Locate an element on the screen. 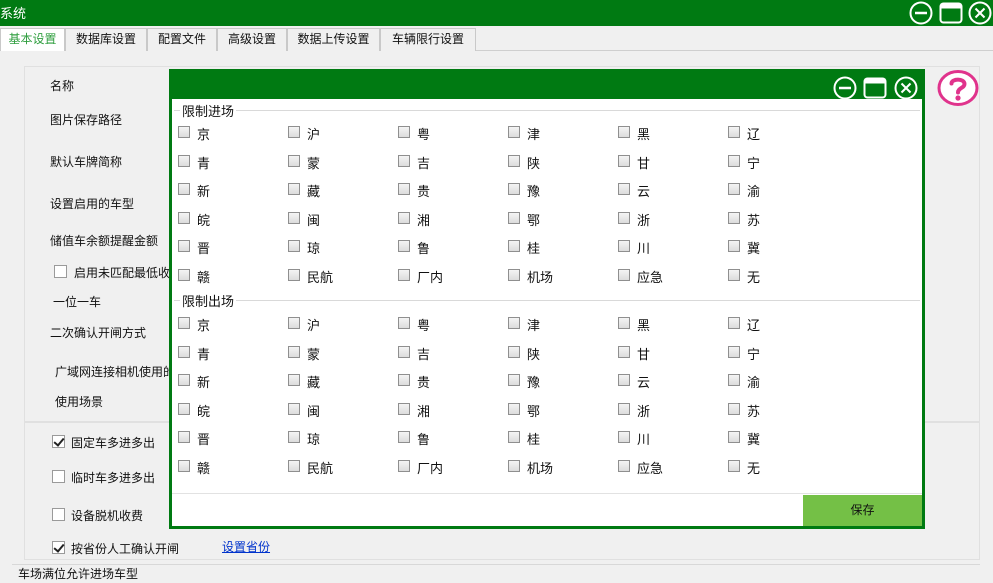  tab-advanced-settings: 高级设置 is located at coordinates (252, 39).